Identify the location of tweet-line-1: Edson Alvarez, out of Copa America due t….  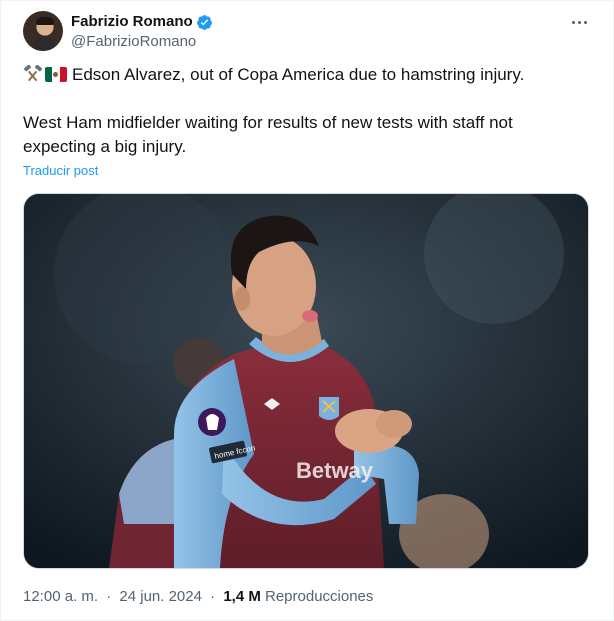
(306, 75).